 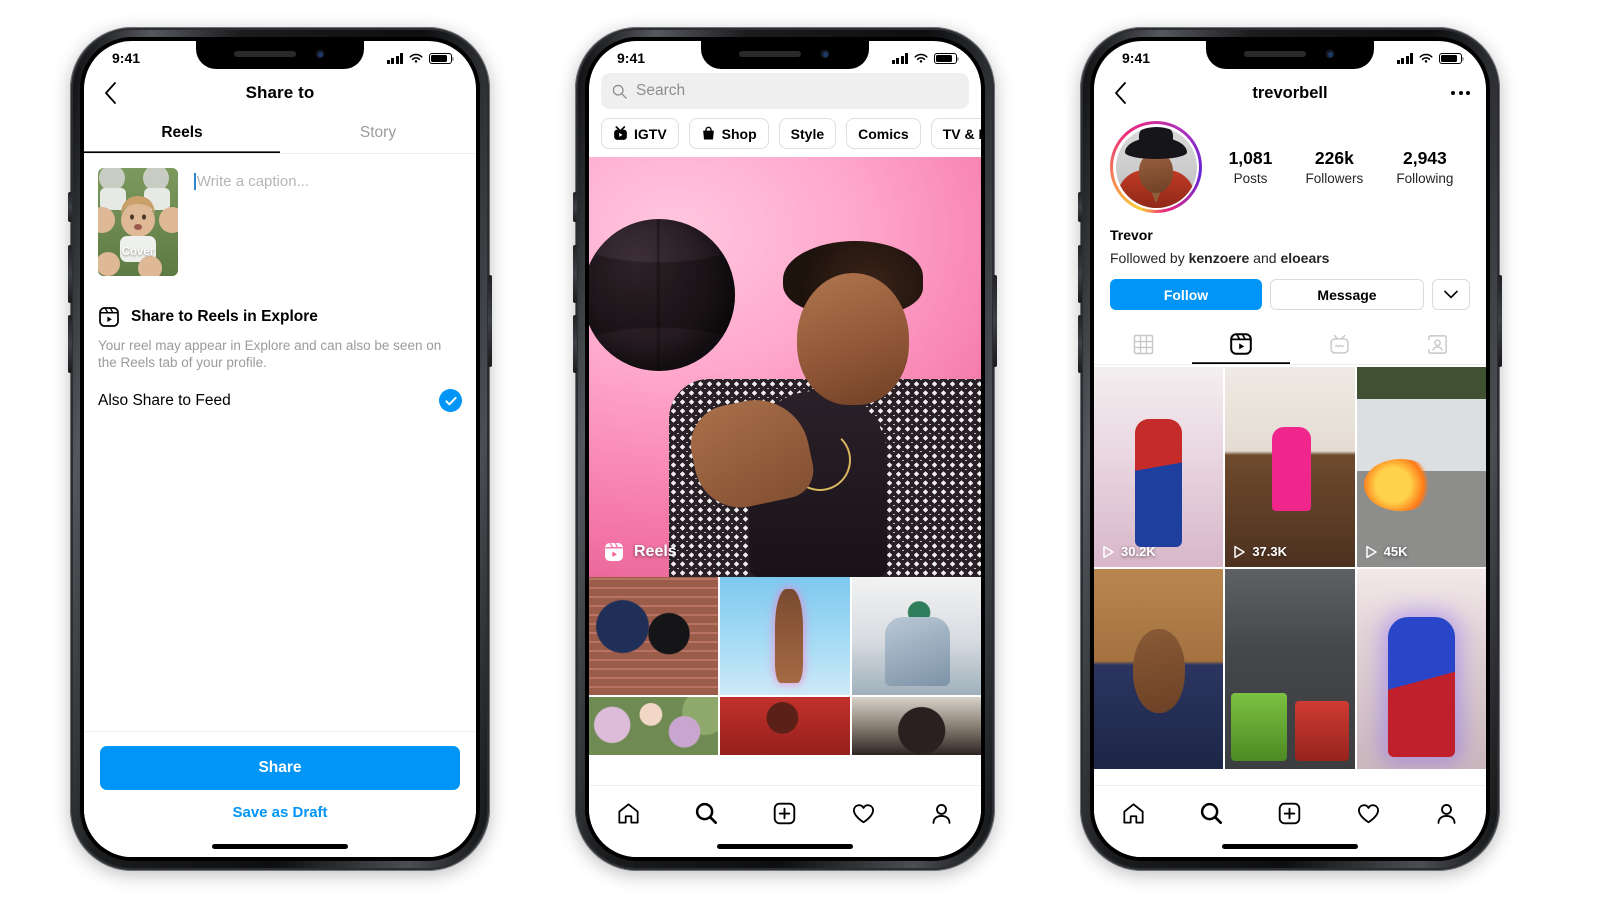 What do you see at coordinates (1424, 167) in the screenshot?
I see `stat-following: 2,943 Following` at bounding box center [1424, 167].